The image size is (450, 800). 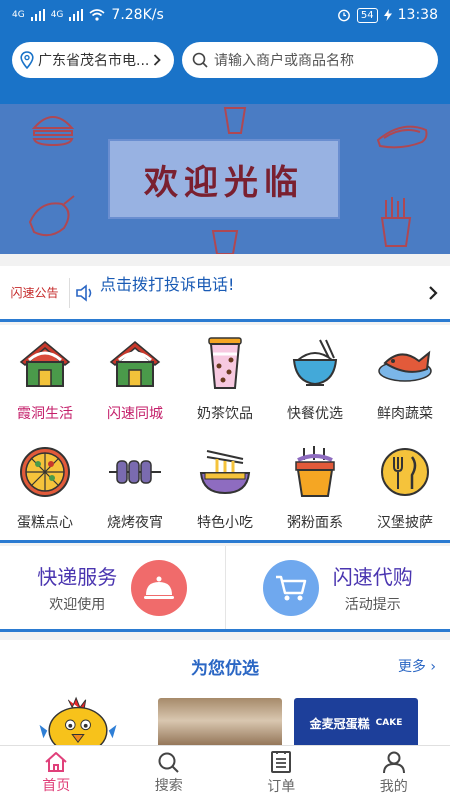 I want to click on category-item: 粥粉面系, so click(x=315, y=488).